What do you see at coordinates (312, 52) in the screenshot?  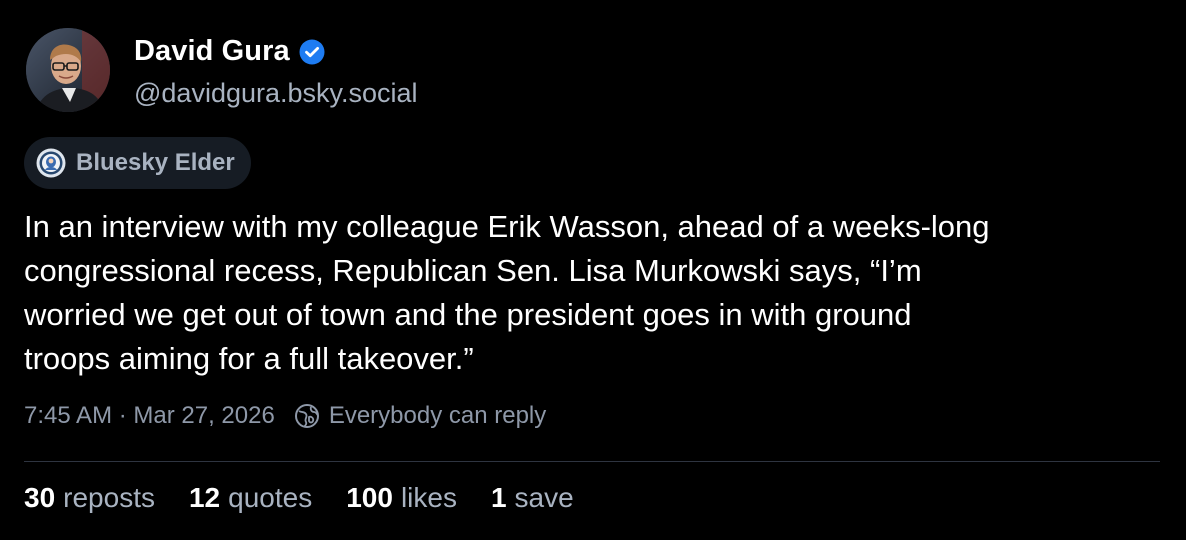 I see `verified-check-icon` at bounding box center [312, 52].